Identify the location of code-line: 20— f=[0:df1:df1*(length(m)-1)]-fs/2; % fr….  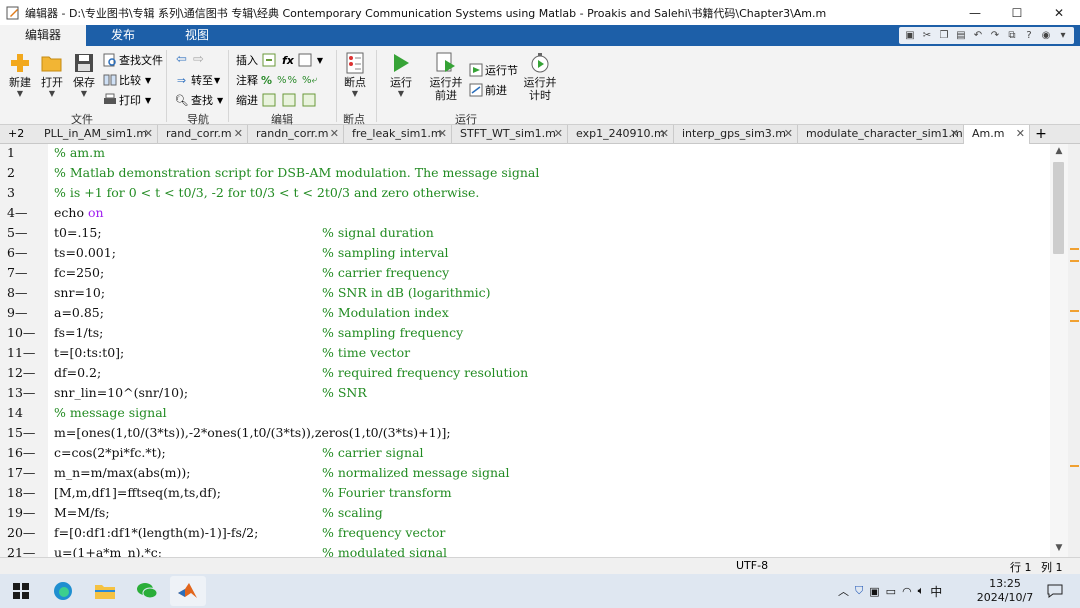
(534, 533).